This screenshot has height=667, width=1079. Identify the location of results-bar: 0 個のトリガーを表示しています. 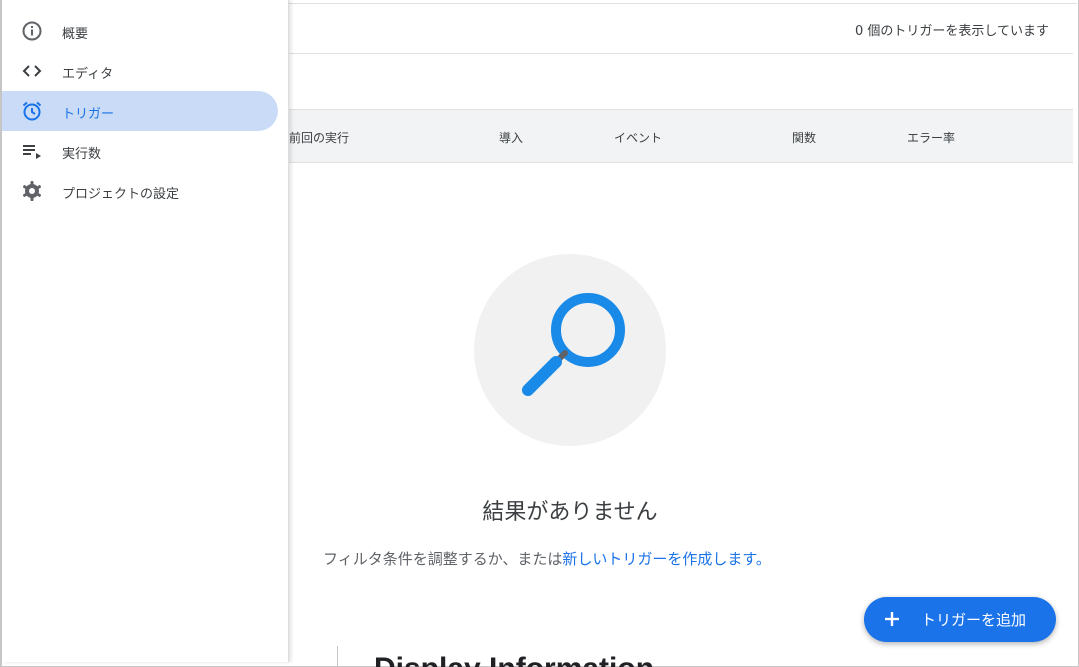
(681, 29).